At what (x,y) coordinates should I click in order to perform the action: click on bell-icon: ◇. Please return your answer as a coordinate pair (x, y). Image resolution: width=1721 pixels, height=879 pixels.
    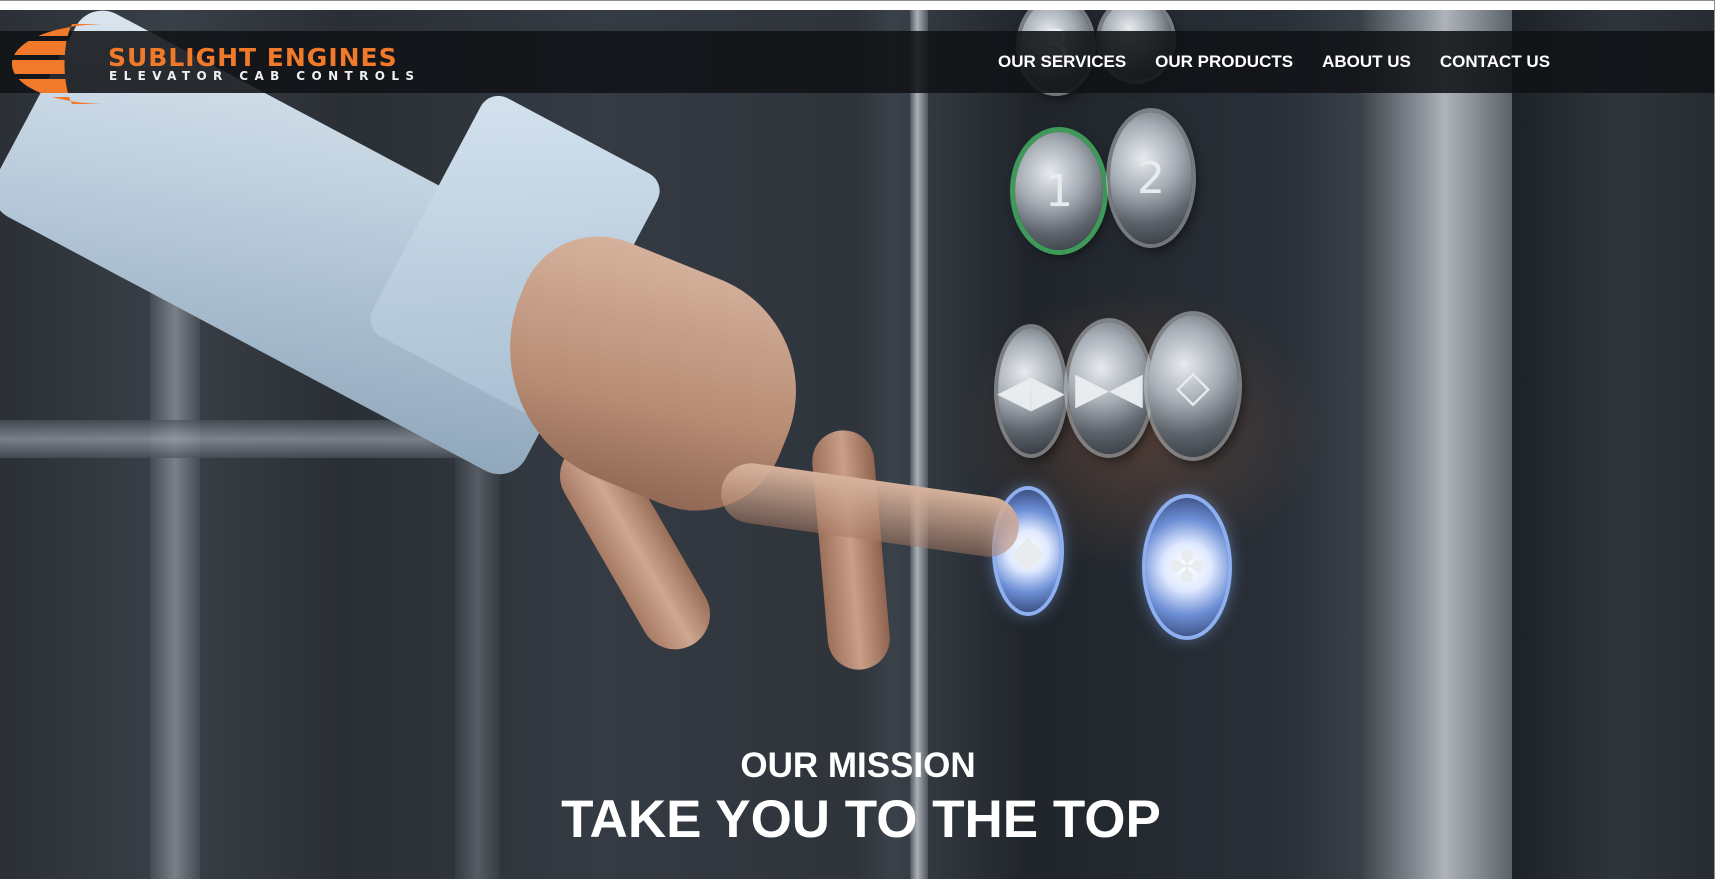
    Looking at the image, I should click on (1193, 386).